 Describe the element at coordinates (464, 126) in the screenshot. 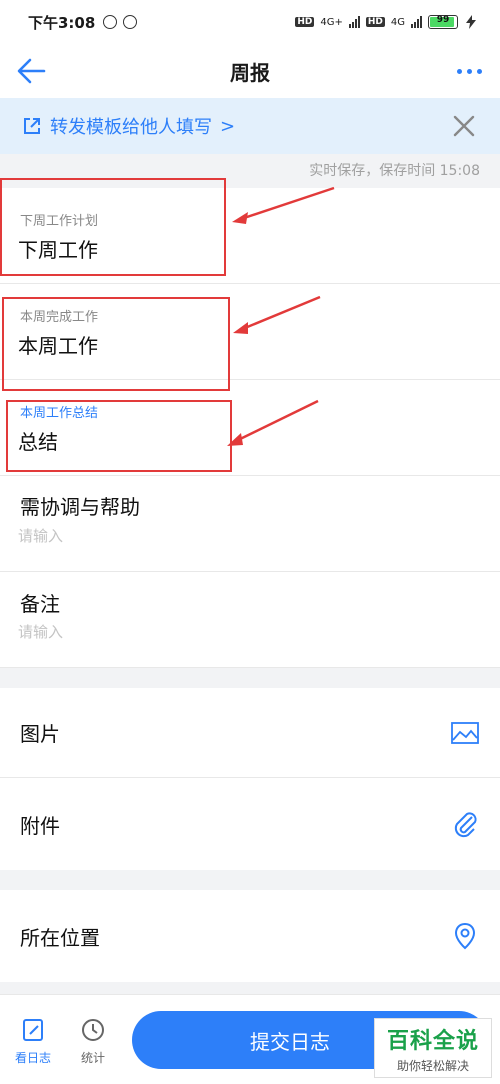

I see `close-icon` at that location.